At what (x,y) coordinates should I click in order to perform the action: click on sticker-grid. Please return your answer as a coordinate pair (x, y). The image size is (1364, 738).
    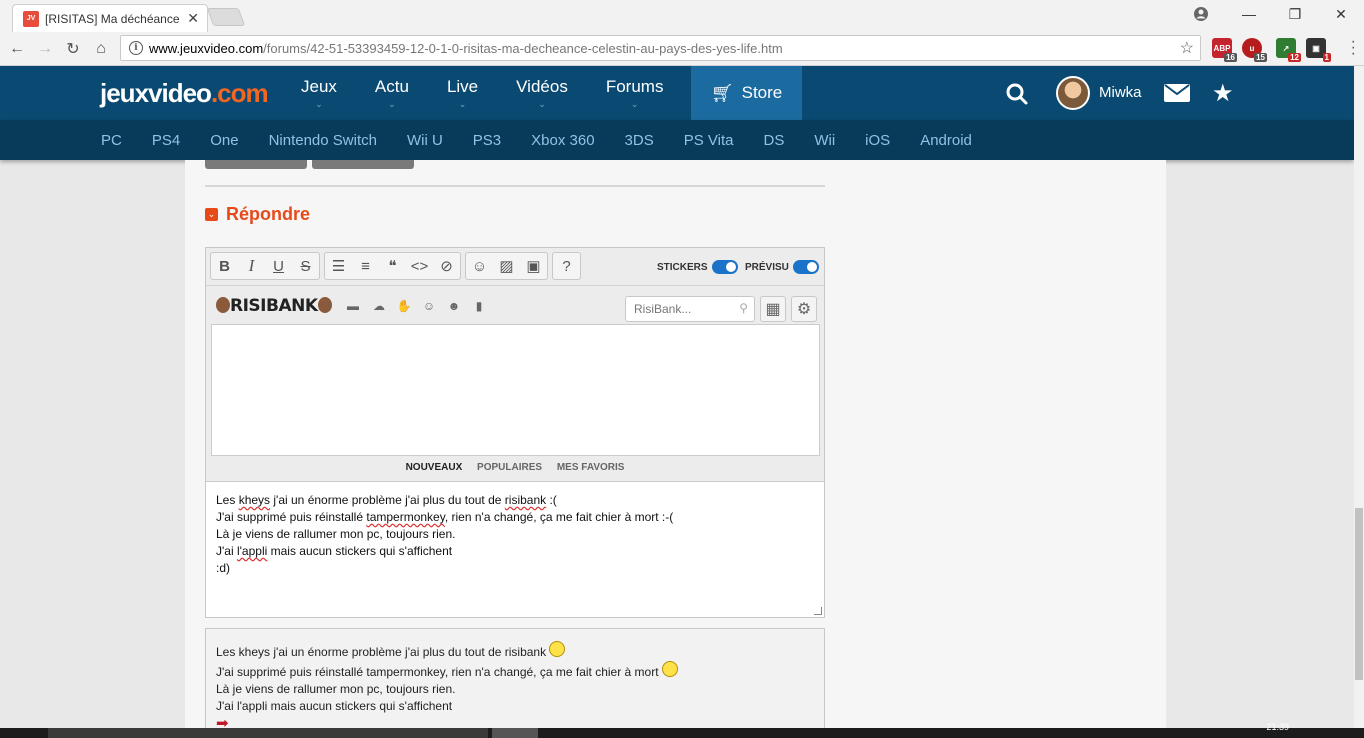
    Looking at the image, I should click on (515, 390).